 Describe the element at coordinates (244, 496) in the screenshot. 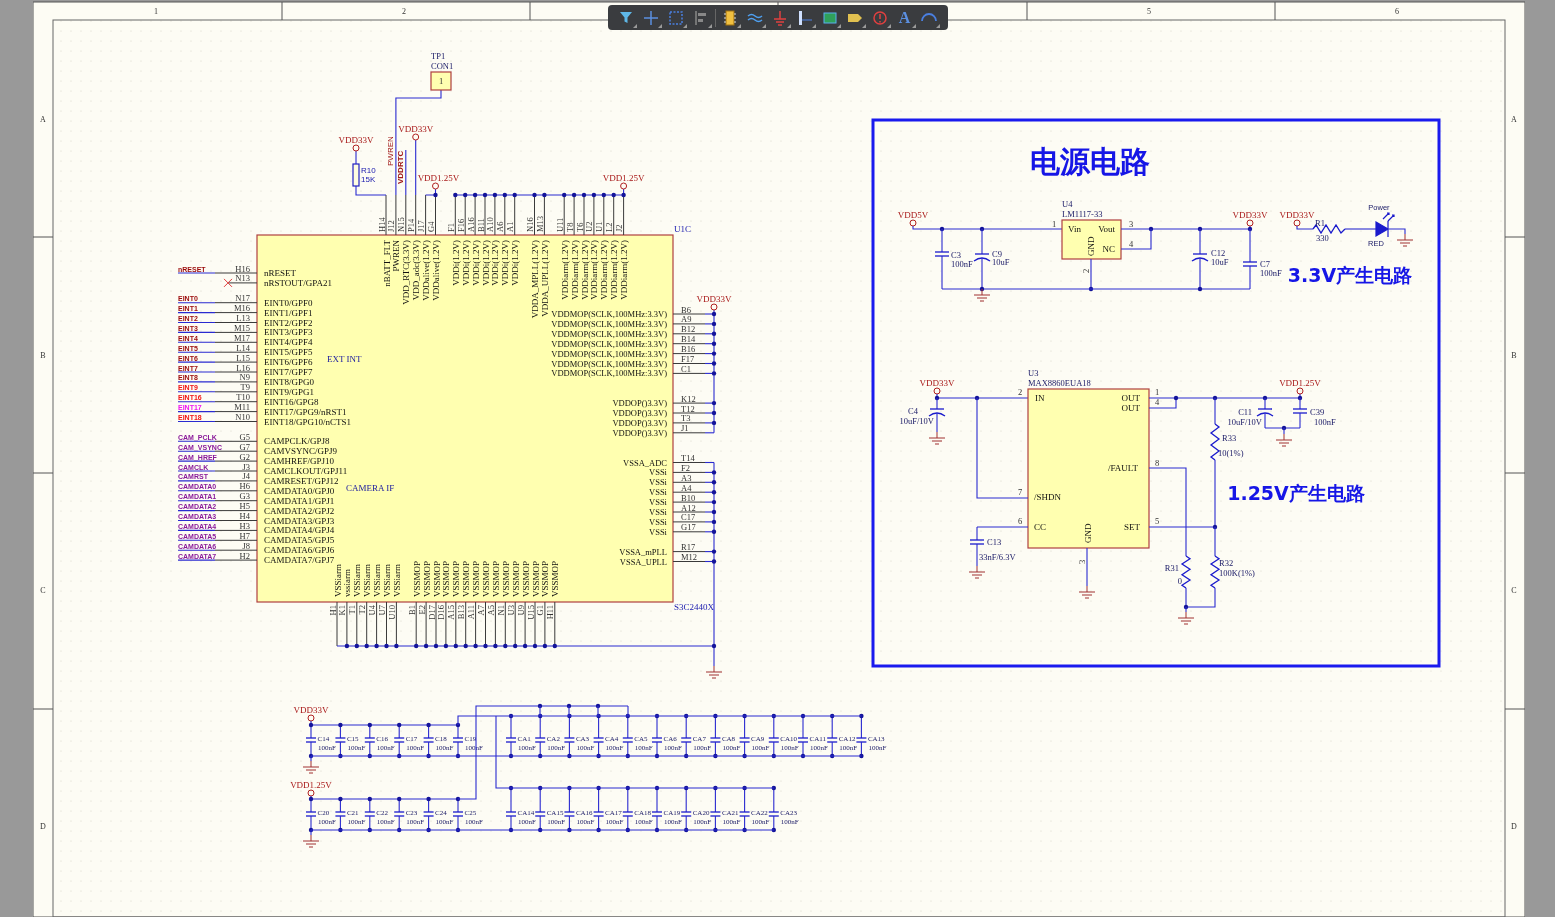

I see `pin-number: G3` at that location.